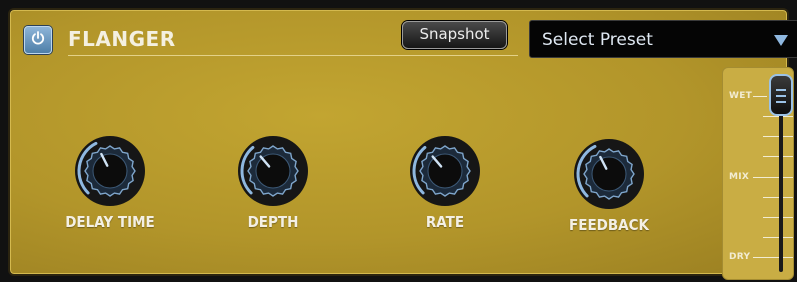  I want to click on power-icon, so click(38, 40).